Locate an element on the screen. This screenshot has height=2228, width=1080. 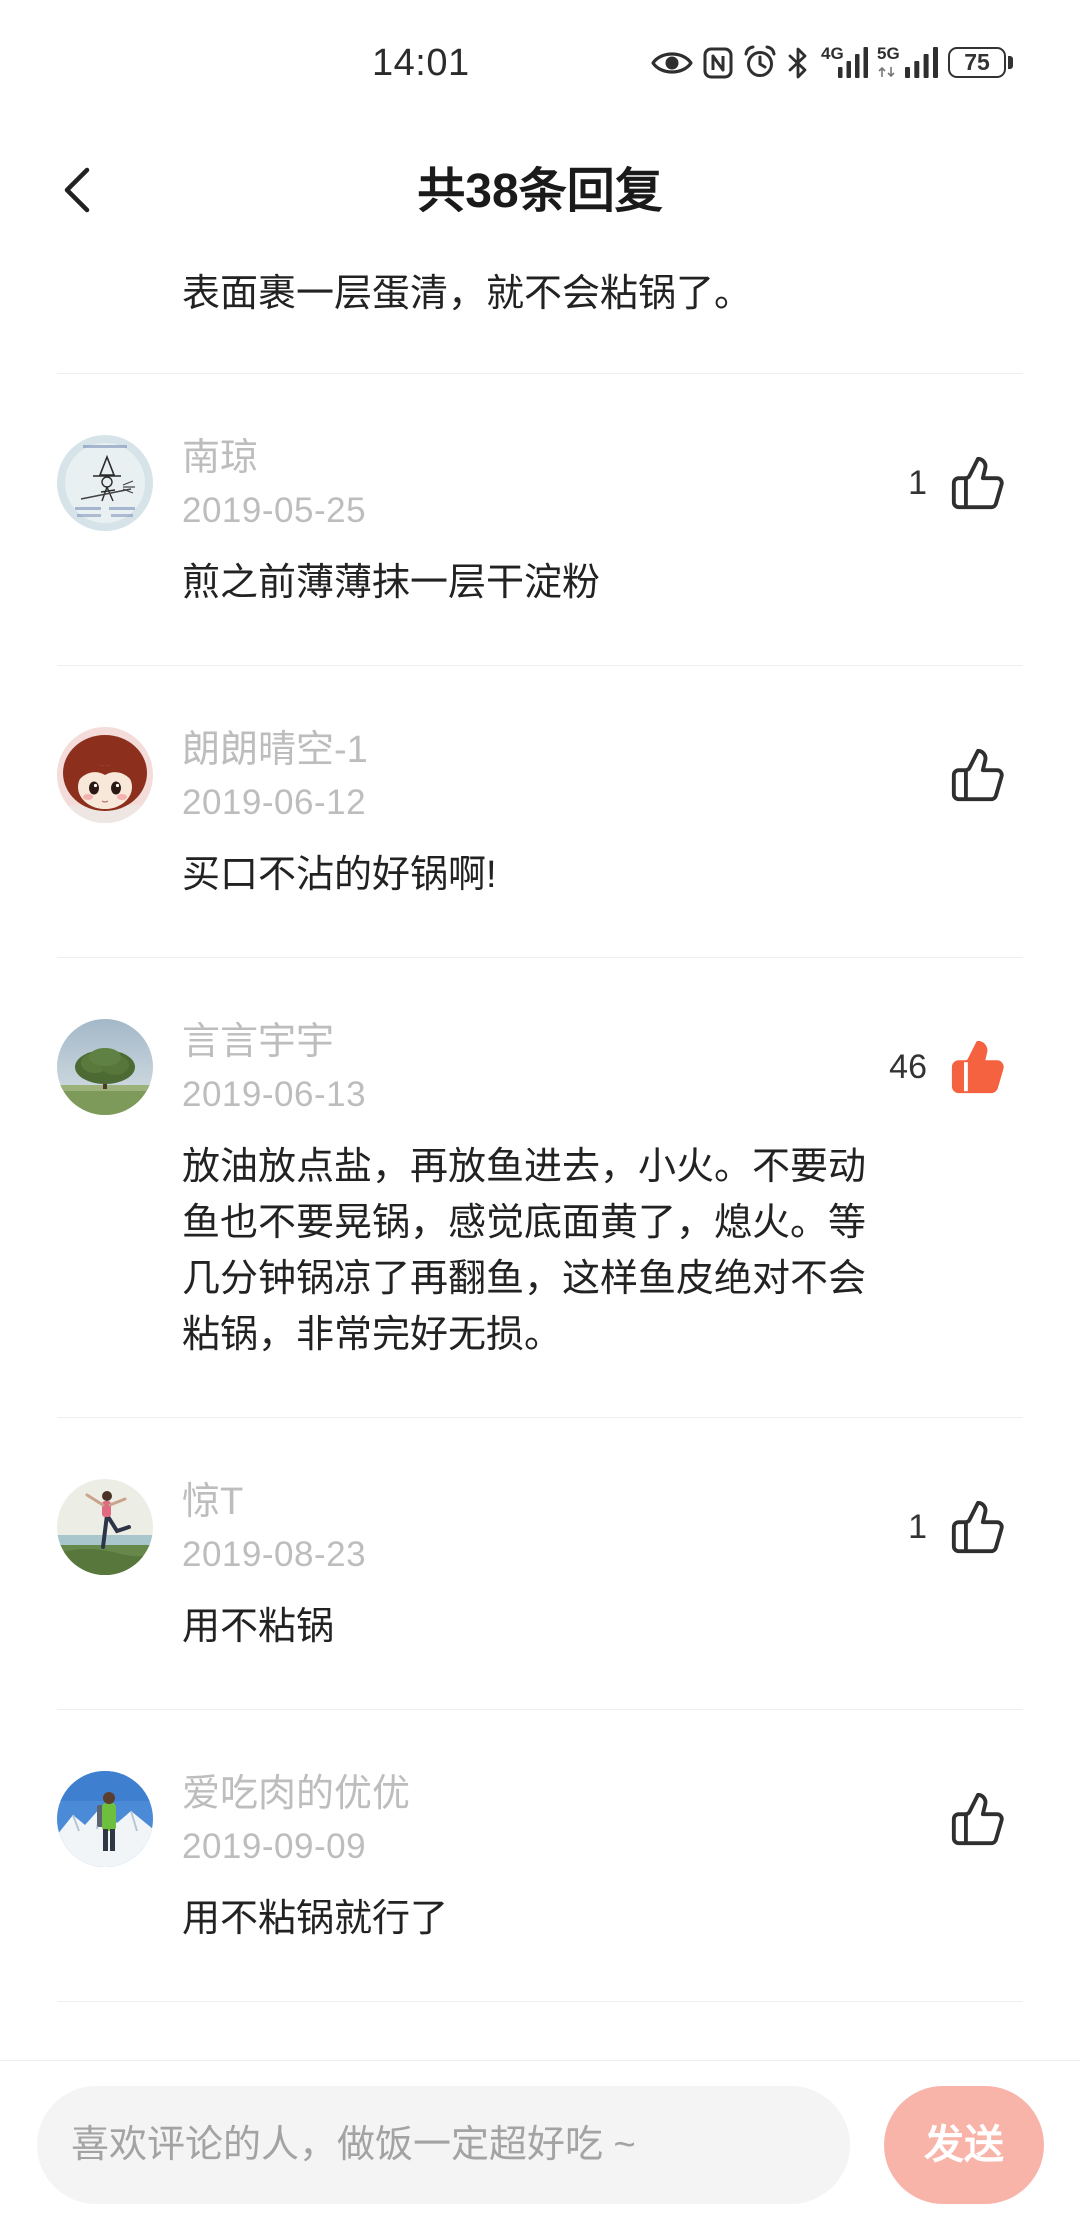
comment-text: 鱼也不要晃锅，感觉底面黄了，熄火。等 is located at coordinates (524, 1223).